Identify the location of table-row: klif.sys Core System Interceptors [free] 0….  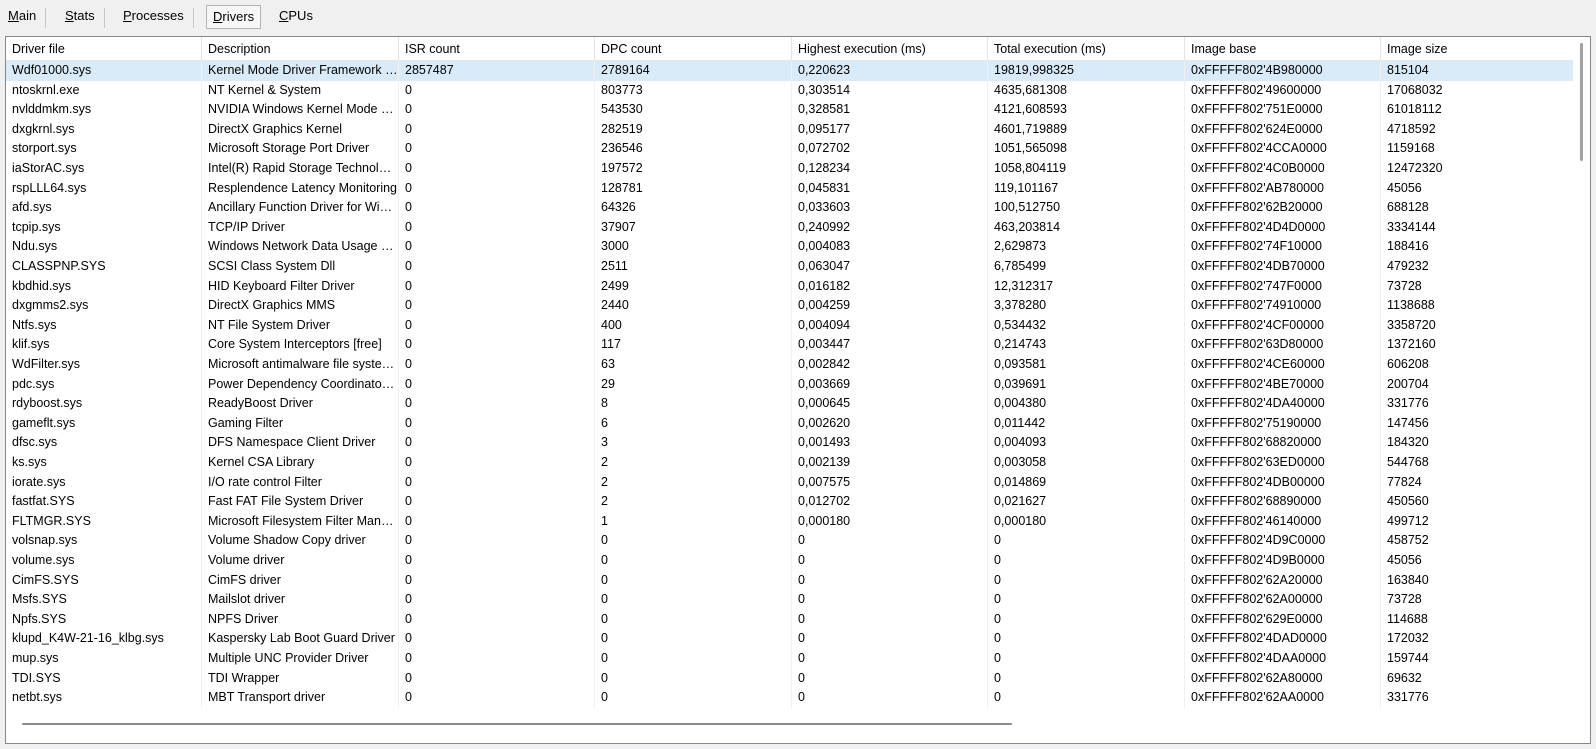
(790, 345).